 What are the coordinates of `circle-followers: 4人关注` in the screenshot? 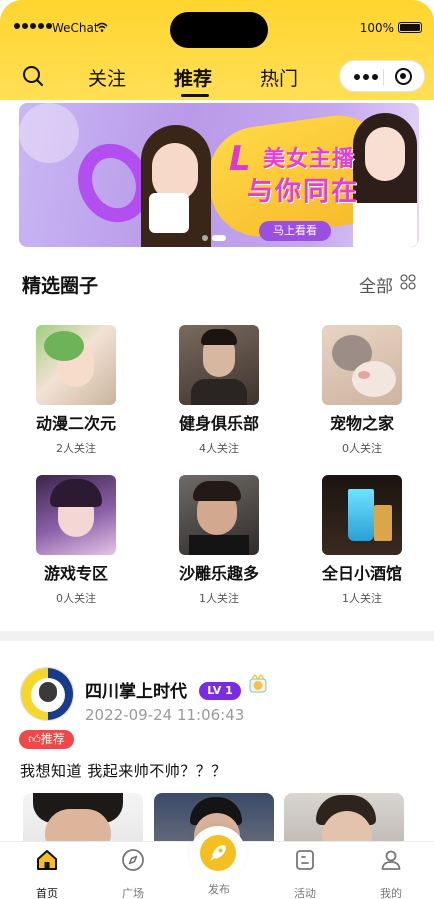 It's located at (219, 448).